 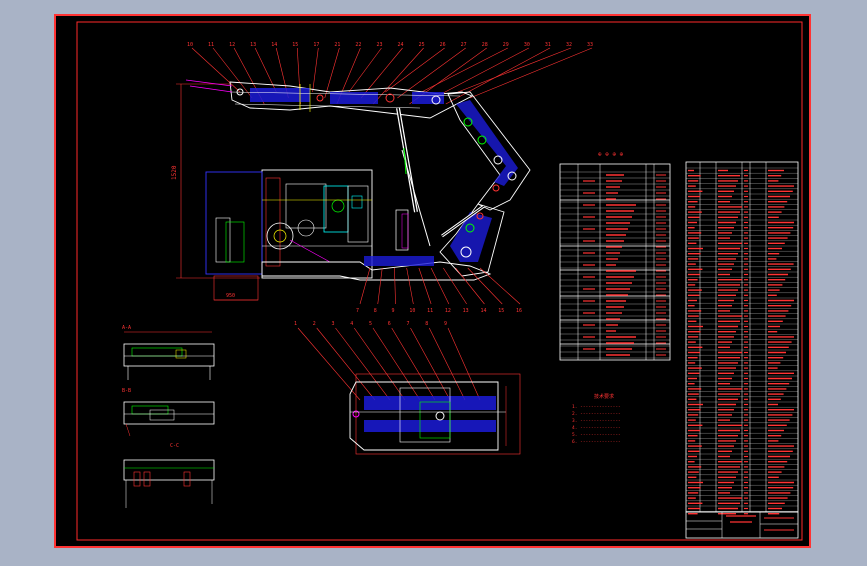 What do you see at coordinates (506, 45) in the screenshot?
I see `callout-label: 29` at bounding box center [506, 45].